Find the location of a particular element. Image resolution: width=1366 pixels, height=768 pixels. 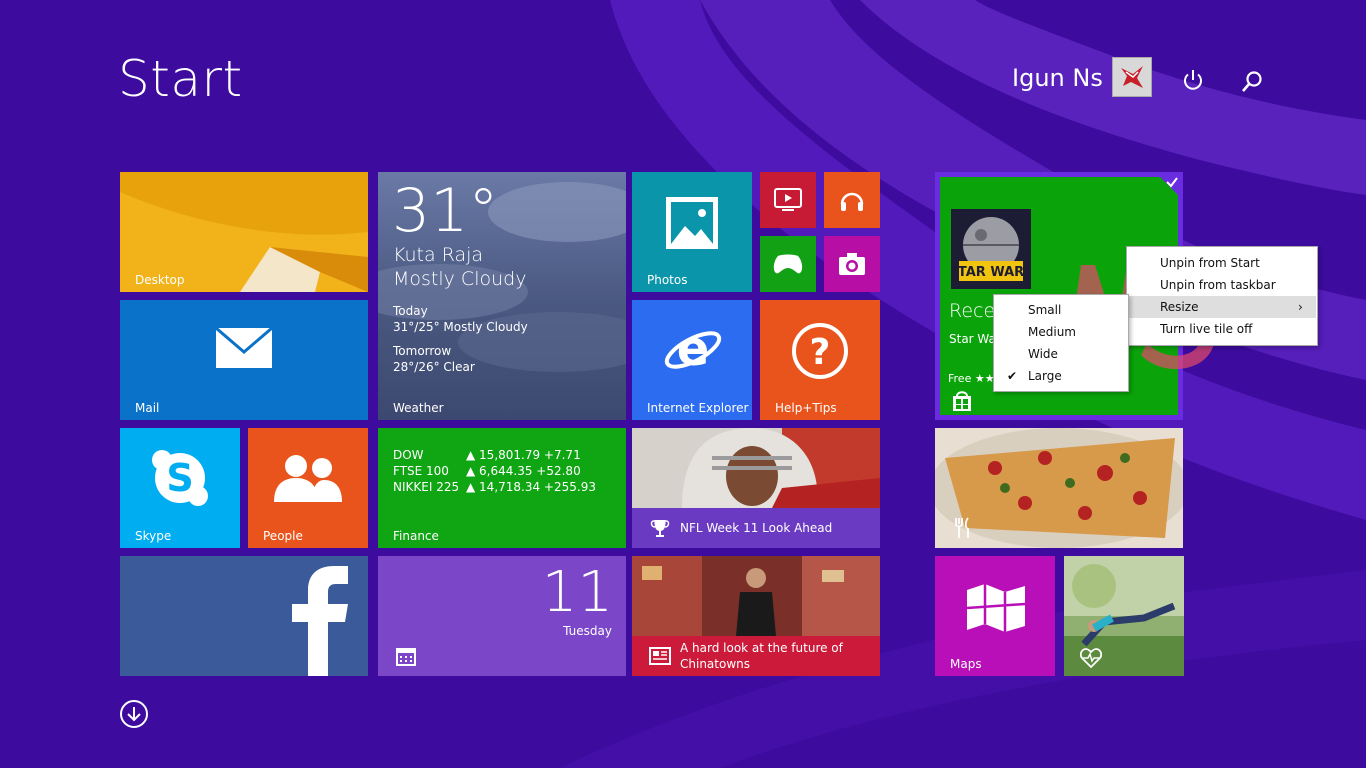

avatar-image is located at coordinates (1132, 77).